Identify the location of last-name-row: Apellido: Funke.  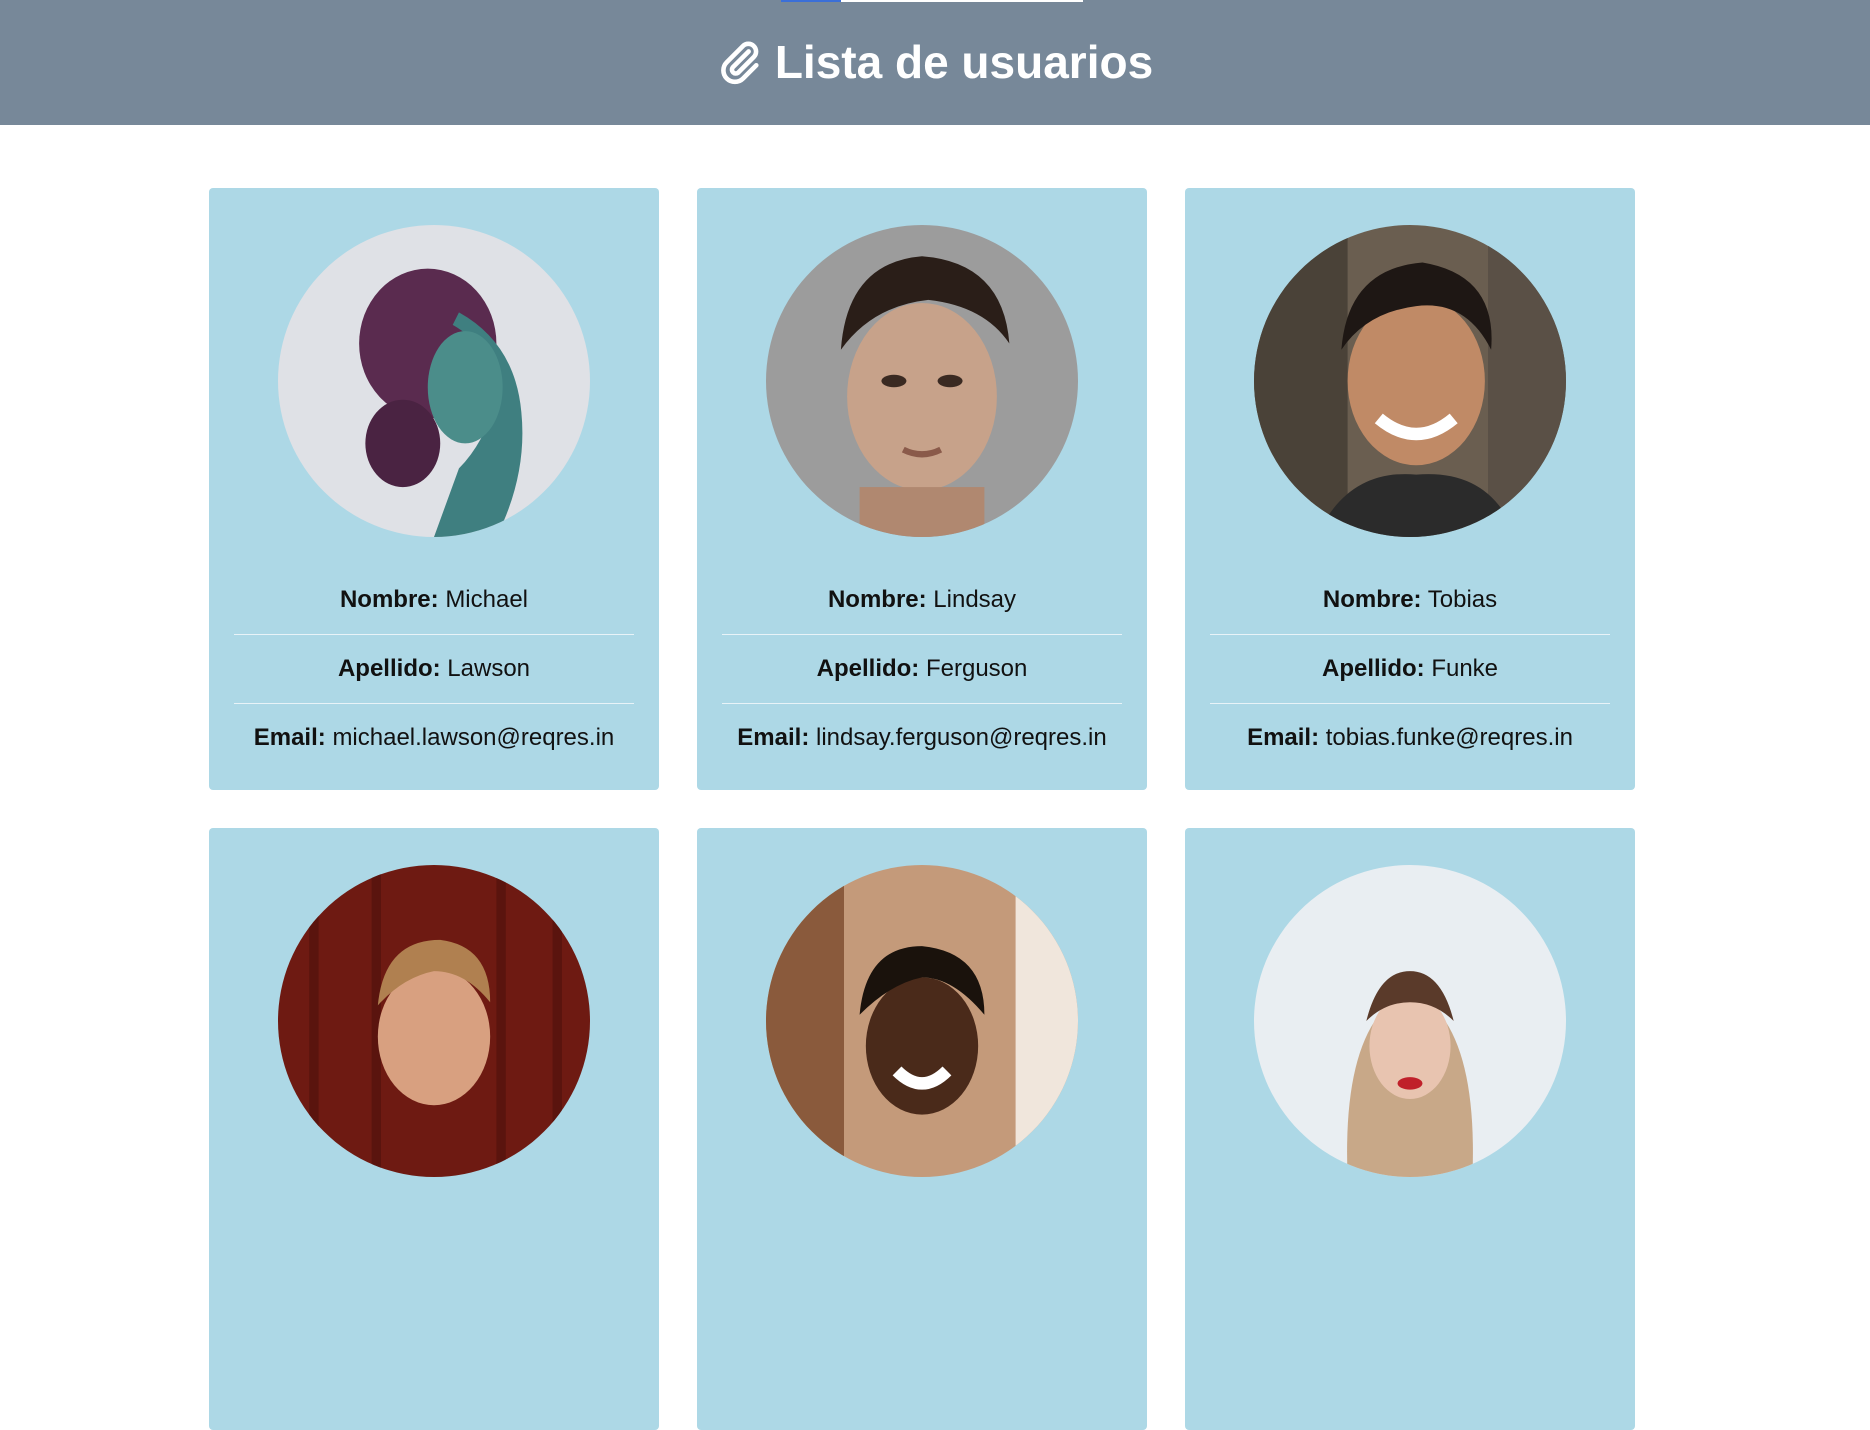
(1410, 669).